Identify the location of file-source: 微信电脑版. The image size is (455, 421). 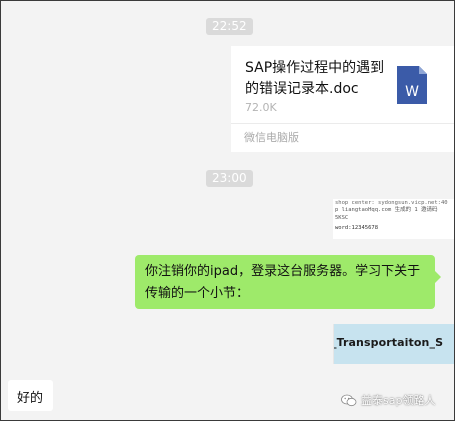
(271, 137).